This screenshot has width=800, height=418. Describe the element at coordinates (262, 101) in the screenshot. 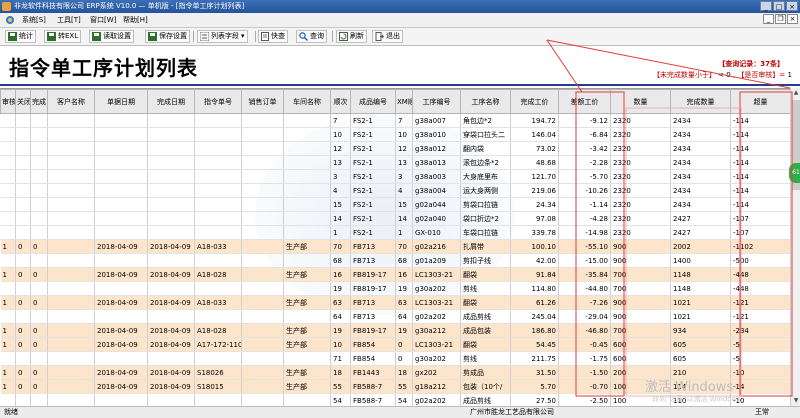

I see `column-header: 销售订单` at that location.